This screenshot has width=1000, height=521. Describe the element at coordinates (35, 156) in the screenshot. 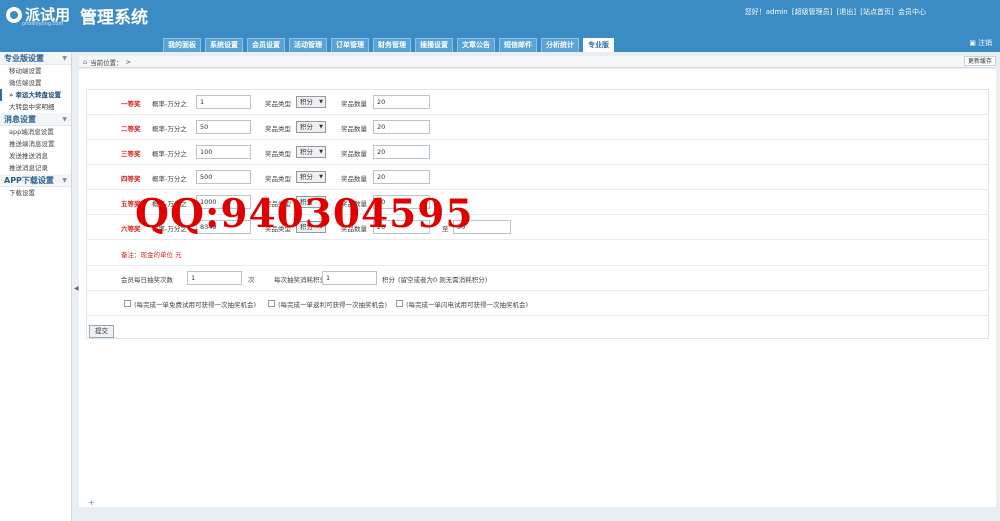

I see `sidebar-item-send-push: 发送推送消息` at that location.